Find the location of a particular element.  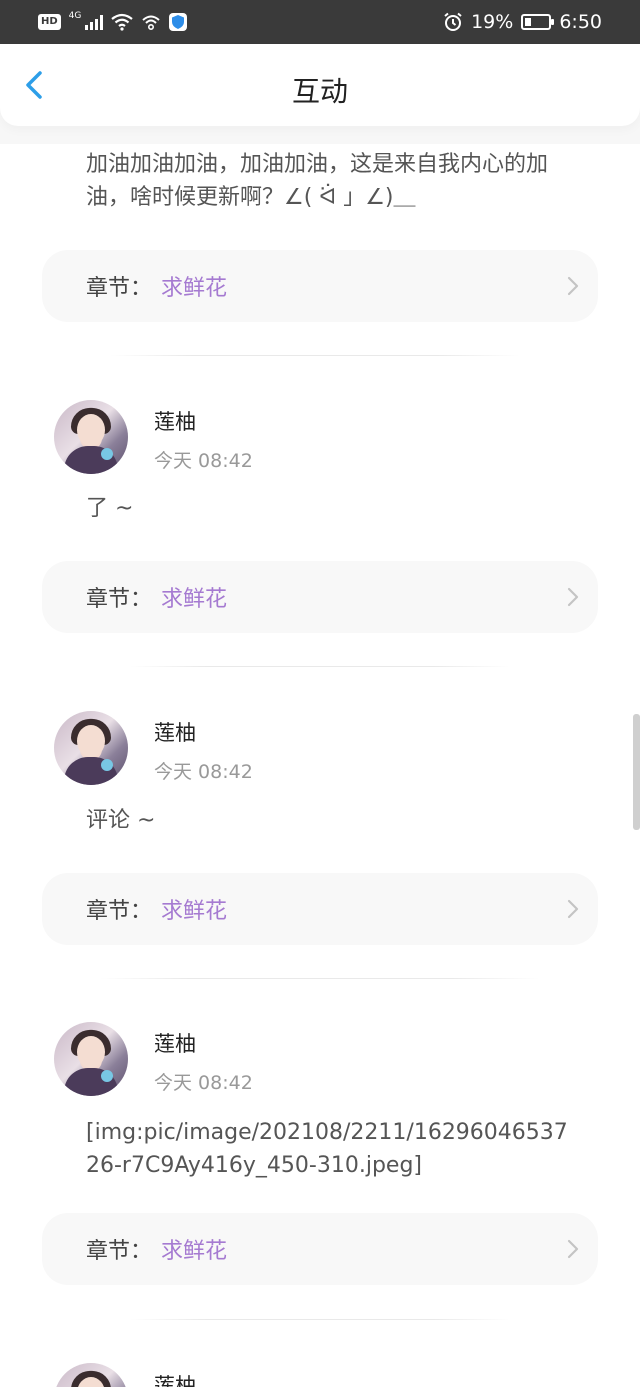

battery-icon is located at coordinates (538, 22).